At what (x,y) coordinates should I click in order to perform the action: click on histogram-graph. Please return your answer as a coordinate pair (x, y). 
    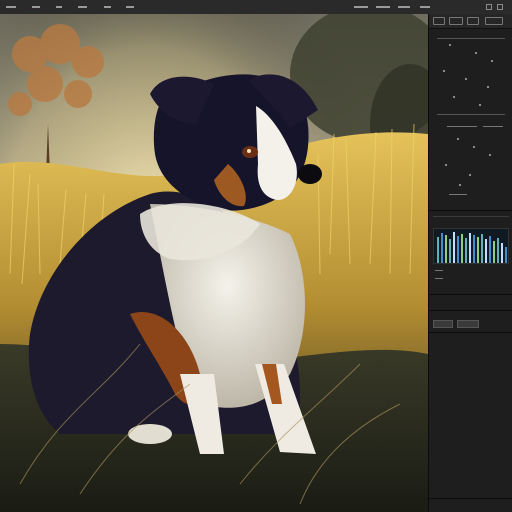
    Looking at the image, I should click on (472, 247).